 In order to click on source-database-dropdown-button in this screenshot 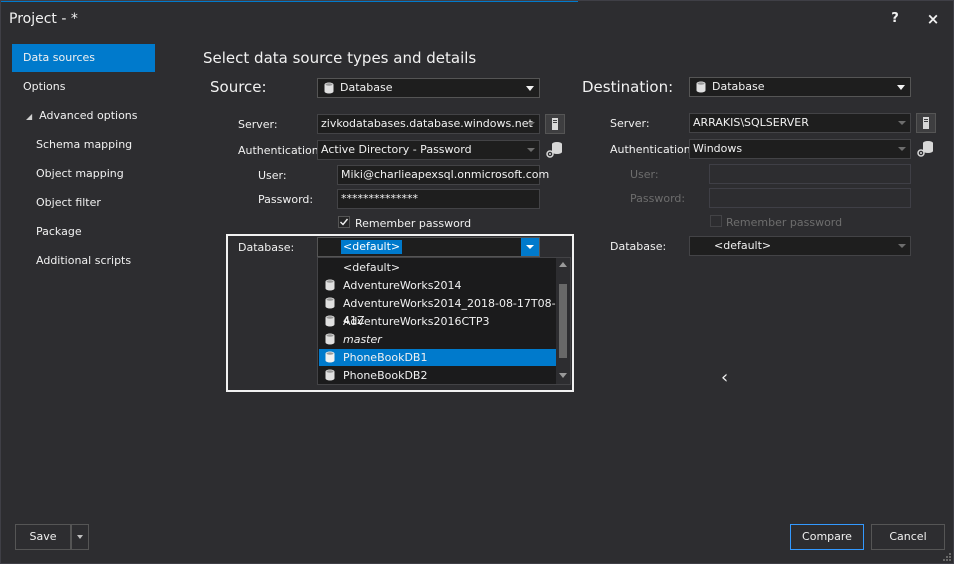, I will do `click(530, 247)`.